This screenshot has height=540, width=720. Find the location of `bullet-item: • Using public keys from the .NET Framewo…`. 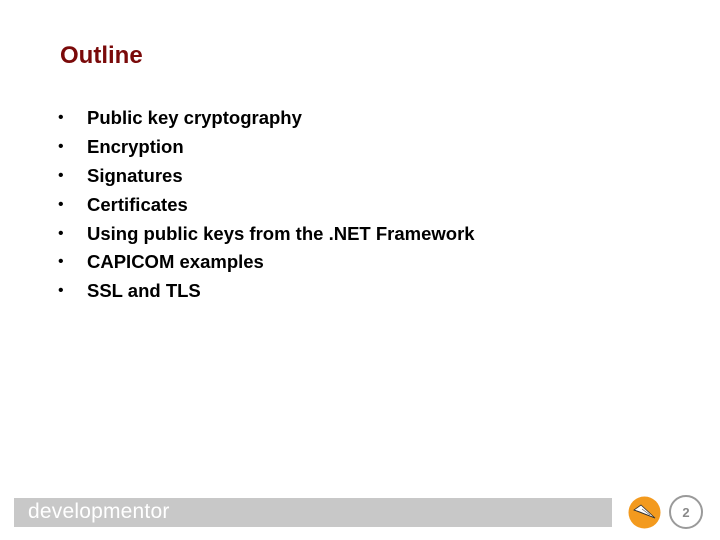

bullet-item: • Using public keys from the .NET Framewo… is located at coordinates (266, 233).